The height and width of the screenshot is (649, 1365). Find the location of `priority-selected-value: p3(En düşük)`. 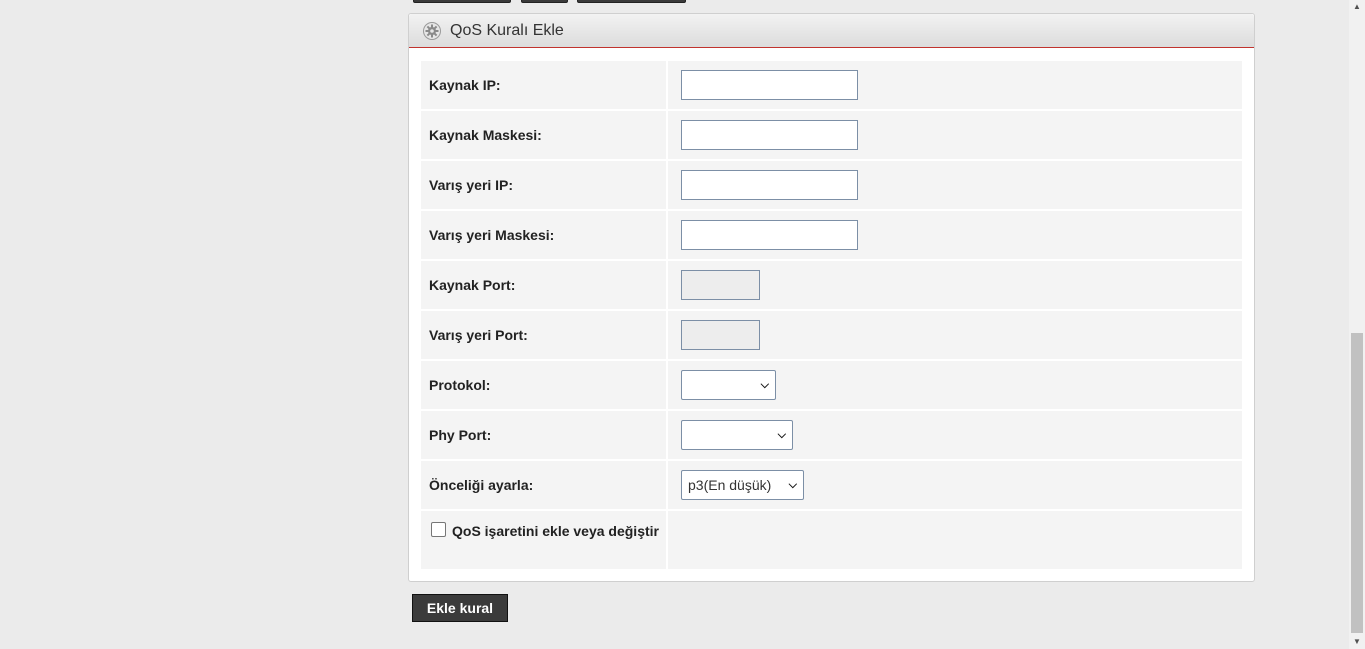

priority-selected-value: p3(En düşük) is located at coordinates (730, 485).